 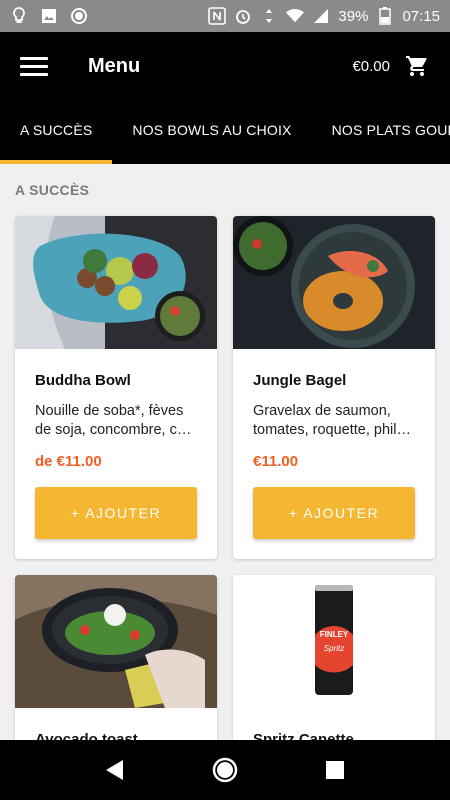 What do you see at coordinates (116, 641) in the screenshot?
I see `avocado-toast-image` at bounding box center [116, 641].